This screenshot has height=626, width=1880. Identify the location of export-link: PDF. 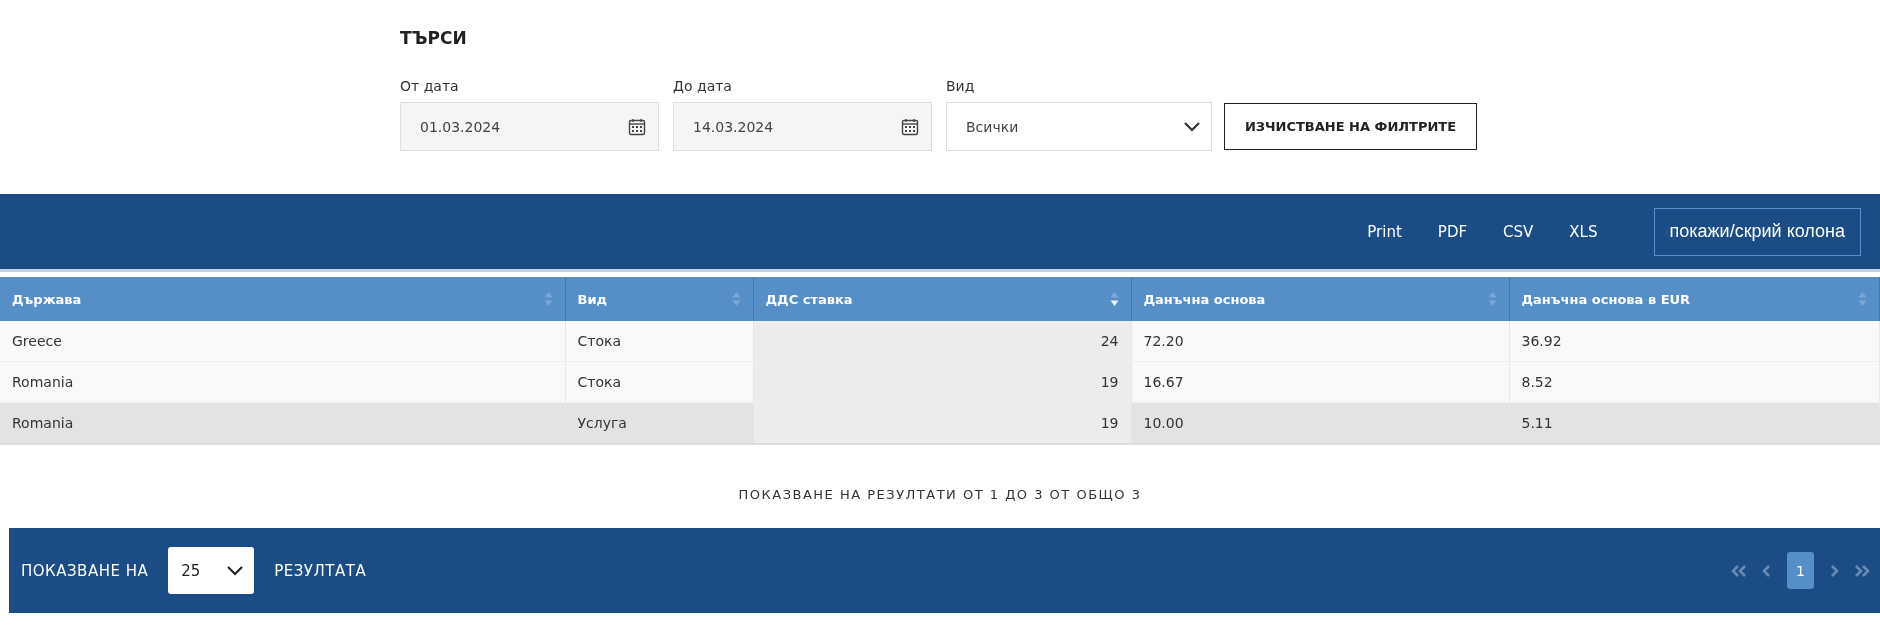
(1452, 231).